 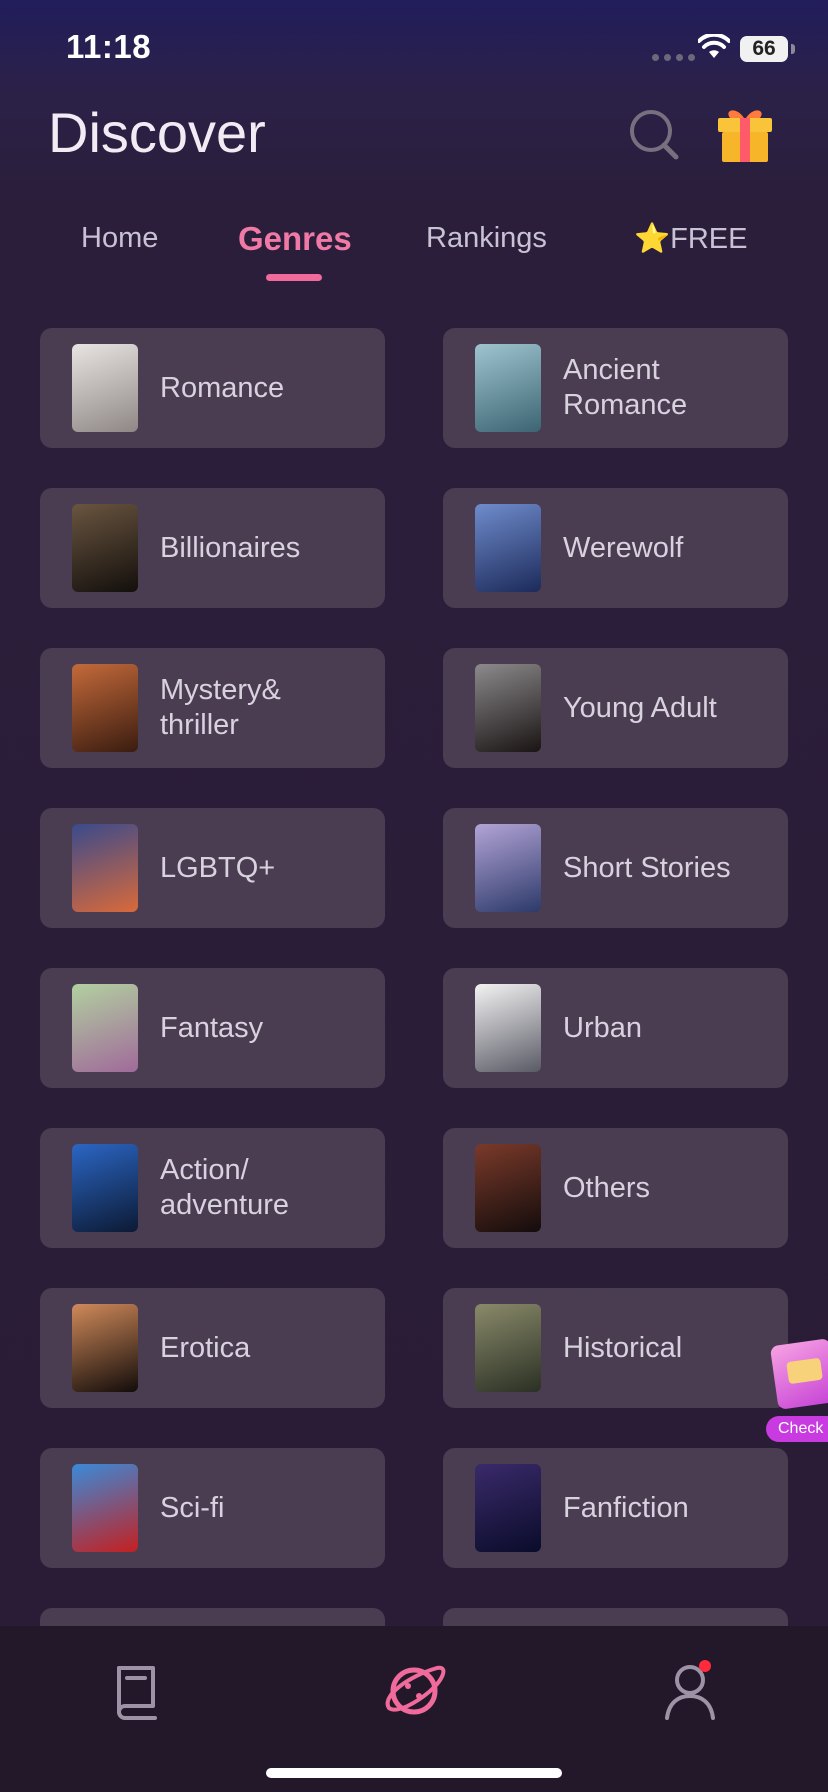 What do you see at coordinates (626, 1507) in the screenshot?
I see `genre-label: Fanfiction` at bounding box center [626, 1507].